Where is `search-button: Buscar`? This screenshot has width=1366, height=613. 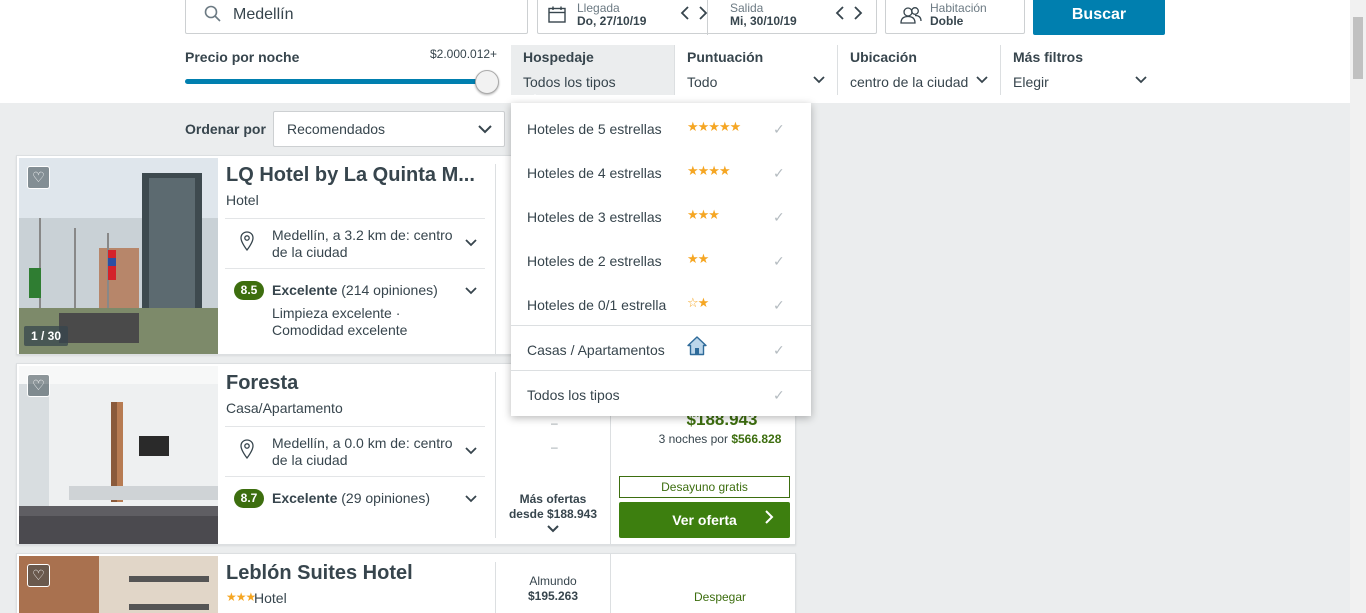
search-button: Buscar is located at coordinates (1099, 17).